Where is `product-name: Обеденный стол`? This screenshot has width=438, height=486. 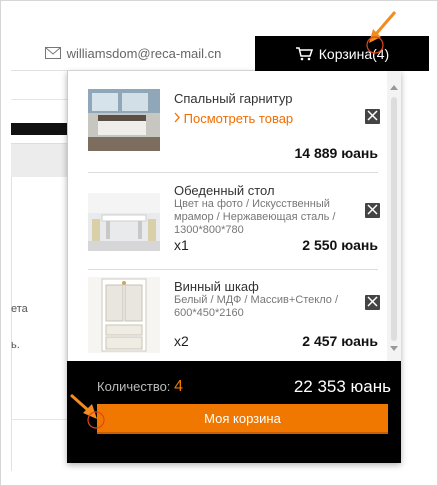 product-name: Обеденный стол is located at coordinates (224, 190).